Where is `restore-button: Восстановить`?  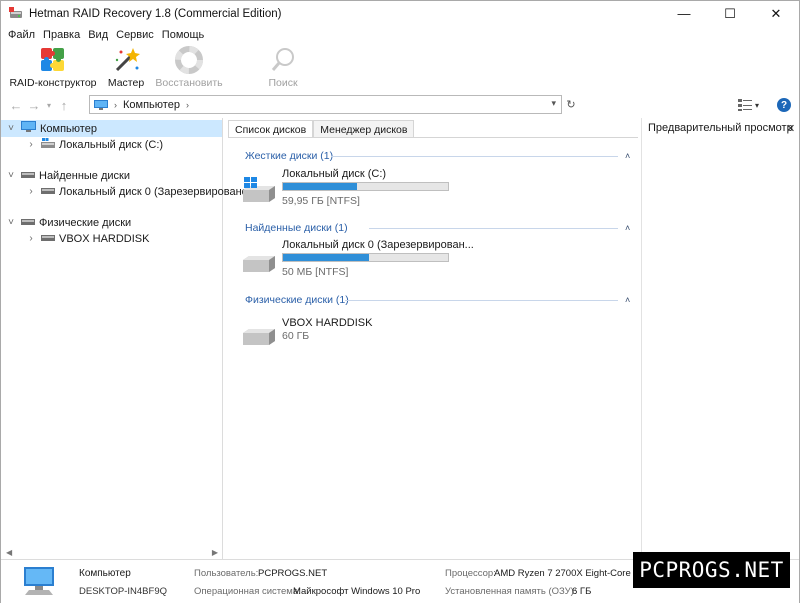 restore-button: Восстановить is located at coordinates (189, 68).